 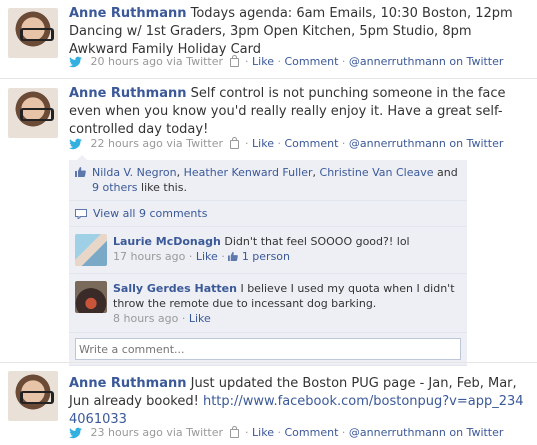 I want to click on story-time: 22 hours ago via Twitter, so click(x=157, y=143).